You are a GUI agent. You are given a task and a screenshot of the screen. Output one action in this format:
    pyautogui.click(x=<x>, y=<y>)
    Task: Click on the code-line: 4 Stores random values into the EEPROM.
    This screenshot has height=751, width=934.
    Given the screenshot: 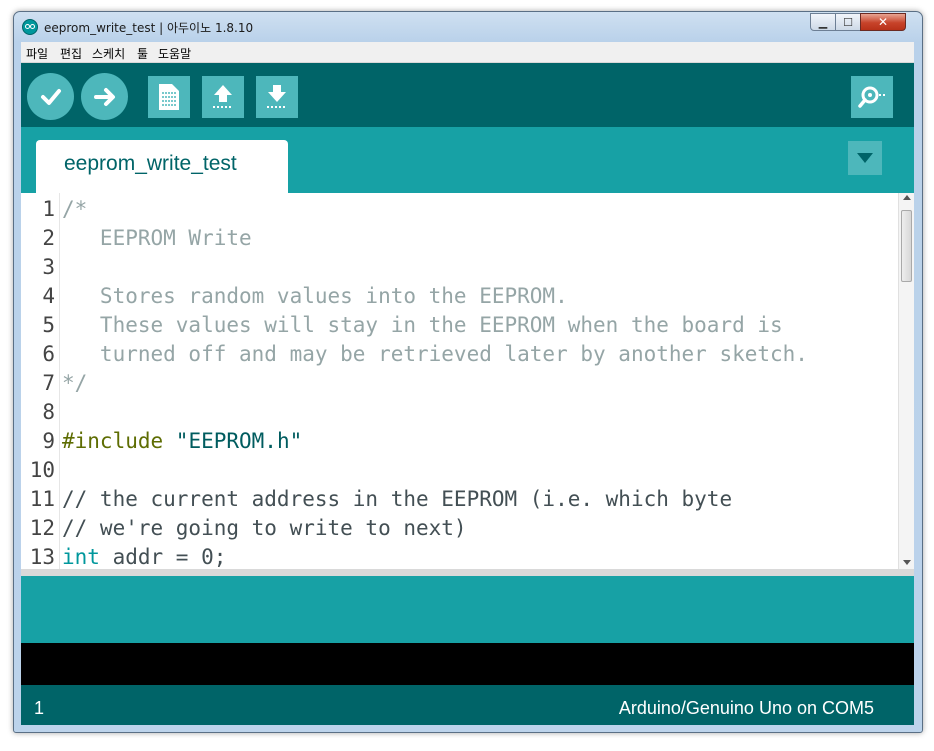 What is the action you would take?
    pyautogui.click(x=461, y=296)
    